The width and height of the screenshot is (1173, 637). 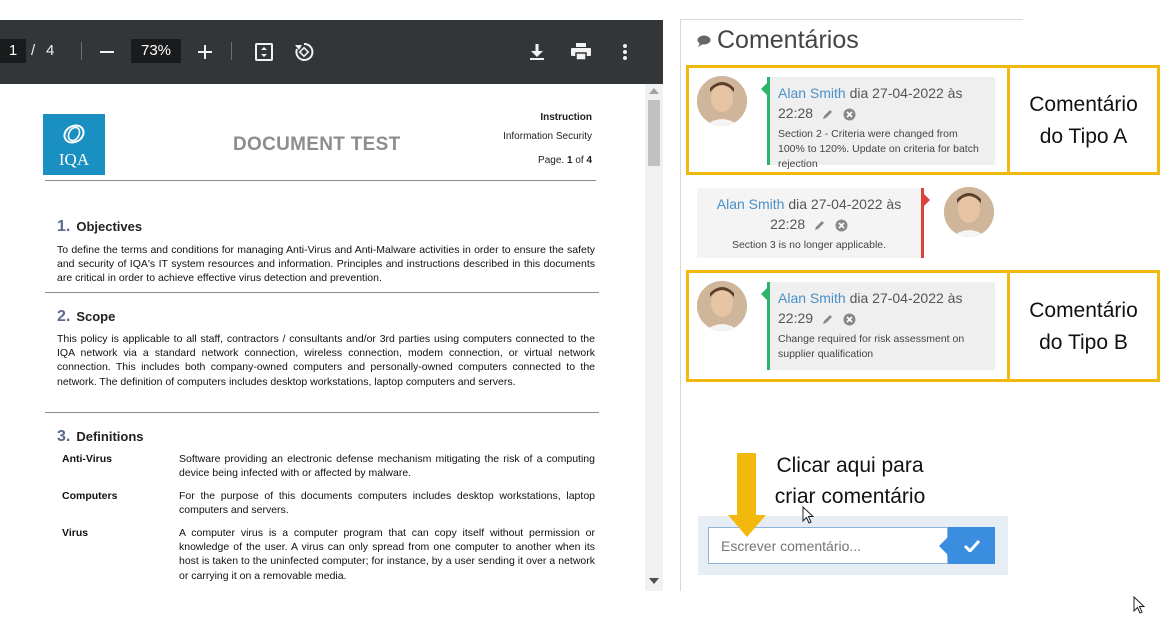 I want to click on rotate-button, so click(x=304, y=52).